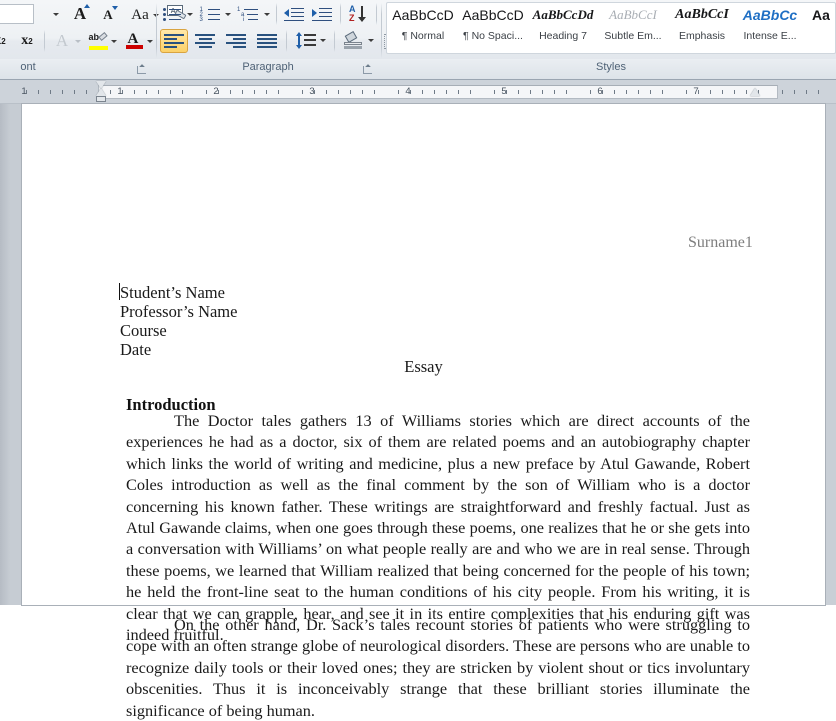 The height and width of the screenshot is (721, 836). I want to click on decrease-indent-button, so click(294, 14).